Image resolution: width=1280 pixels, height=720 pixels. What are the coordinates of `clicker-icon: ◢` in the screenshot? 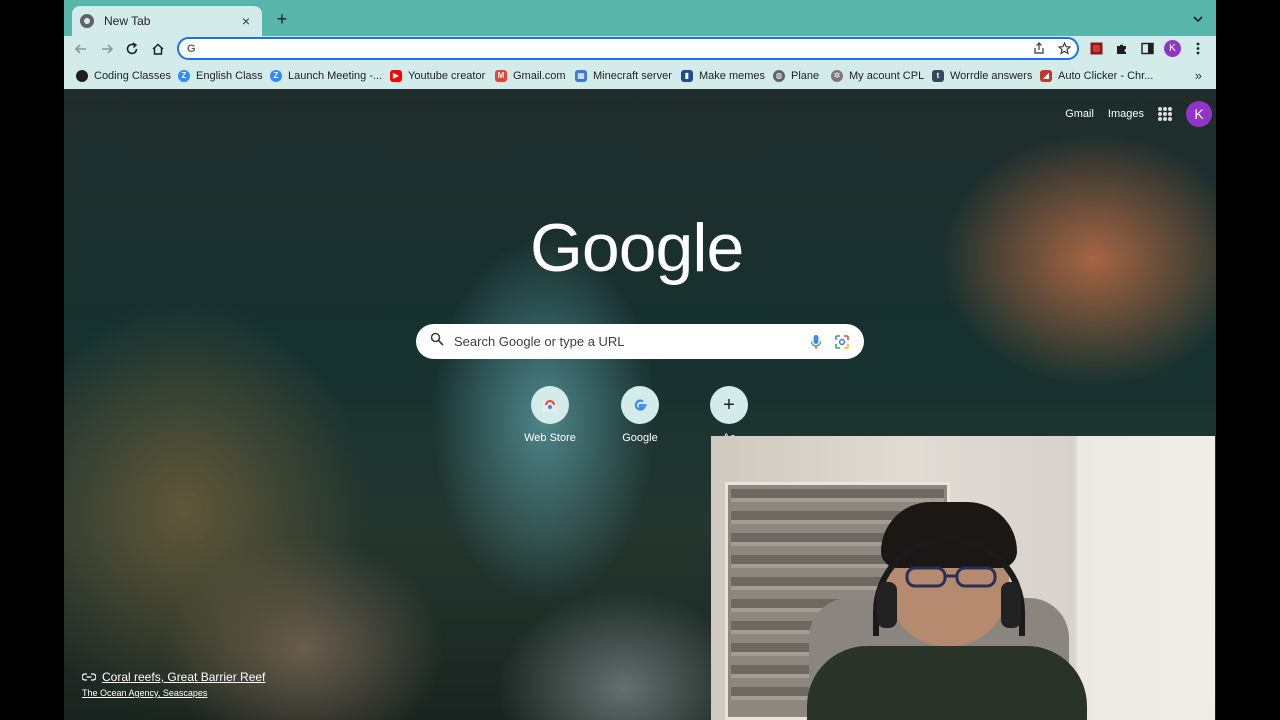 It's located at (1046, 75).